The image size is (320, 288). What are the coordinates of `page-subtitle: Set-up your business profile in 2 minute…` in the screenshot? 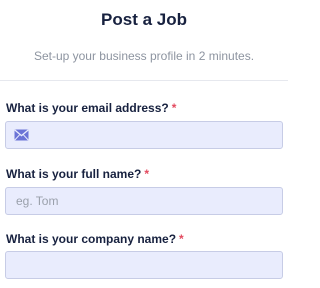 It's located at (144, 56).